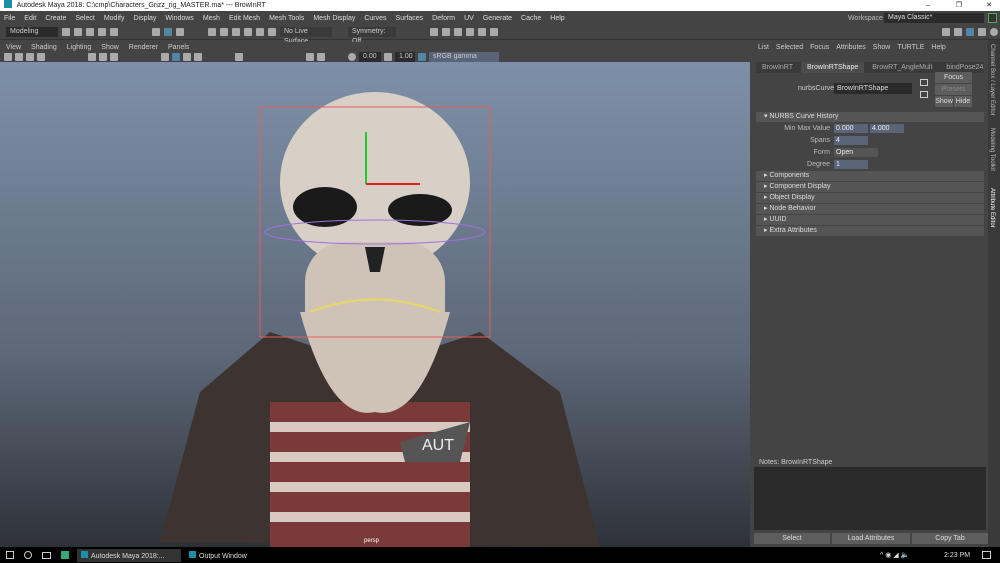  Describe the element at coordinates (179, 18) in the screenshot. I see `menu-windows: Windows` at that location.